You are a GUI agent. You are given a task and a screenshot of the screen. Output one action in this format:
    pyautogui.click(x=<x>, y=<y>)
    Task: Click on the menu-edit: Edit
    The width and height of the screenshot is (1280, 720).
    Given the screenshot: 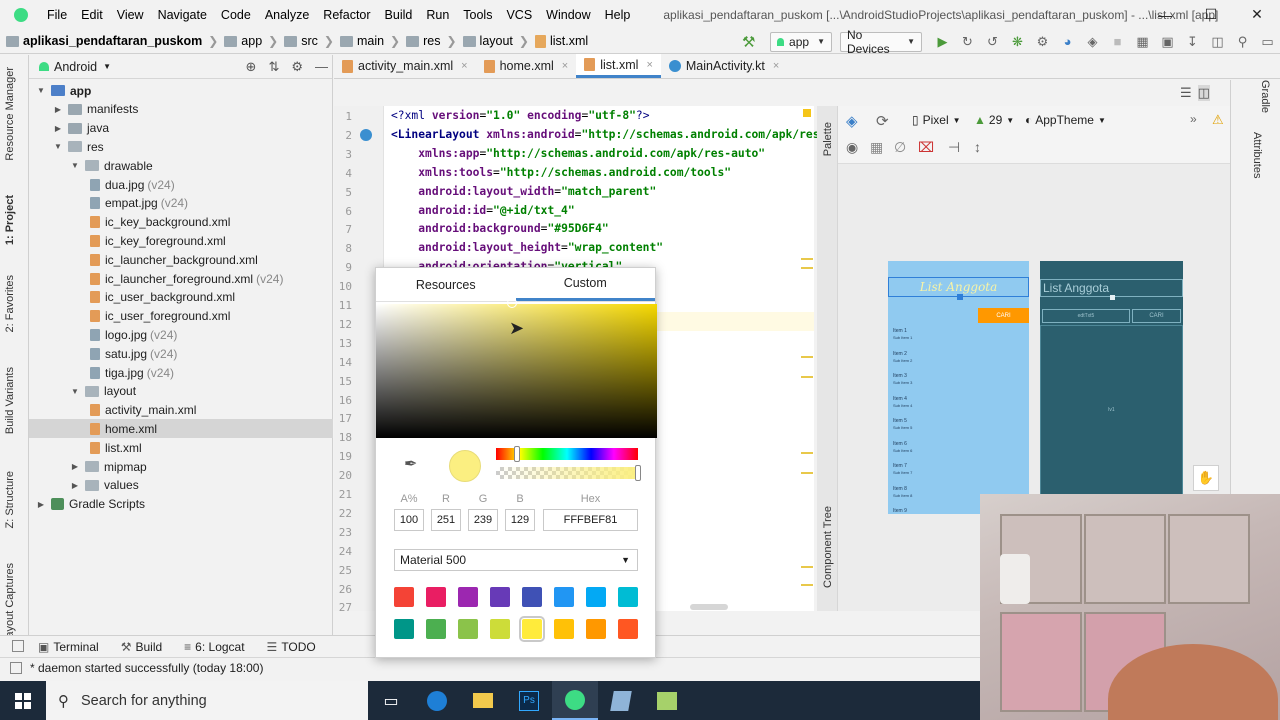 What is the action you would take?
    pyautogui.click(x=92, y=15)
    